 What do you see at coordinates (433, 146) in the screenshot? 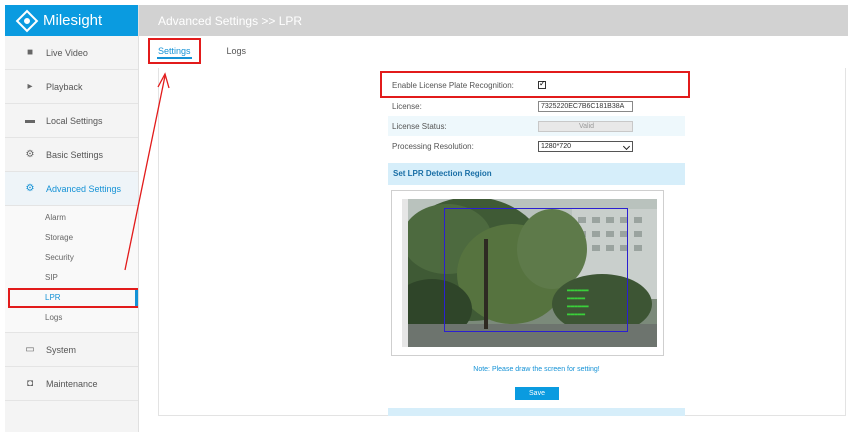
I see `resolution-label: Processing Resolution:` at bounding box center [433, 146].